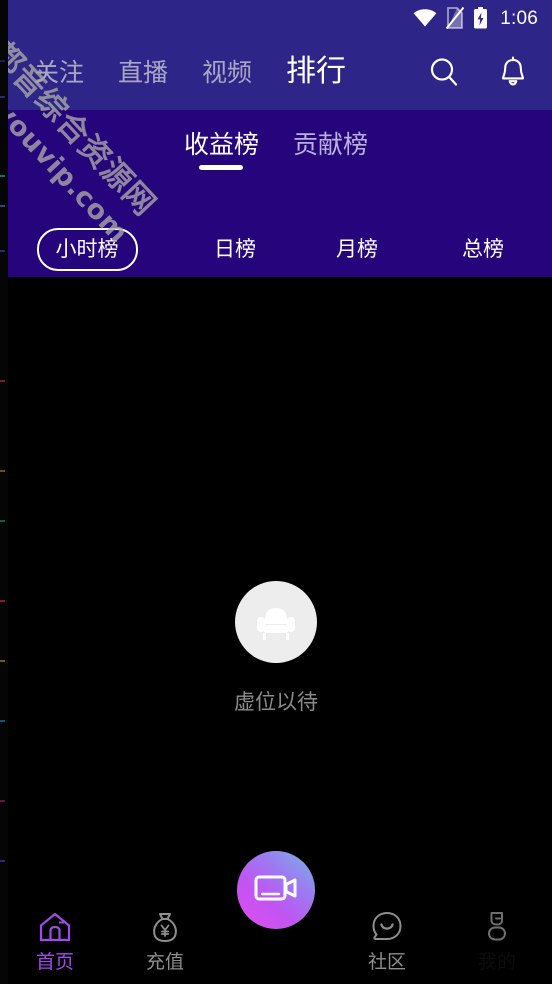 The width and height of the screenshot is (552, 984). What do you see at coordinates (276, 18) in the screenshot?
I see `status-bar: 1:06` at bounding box center [276, 18].